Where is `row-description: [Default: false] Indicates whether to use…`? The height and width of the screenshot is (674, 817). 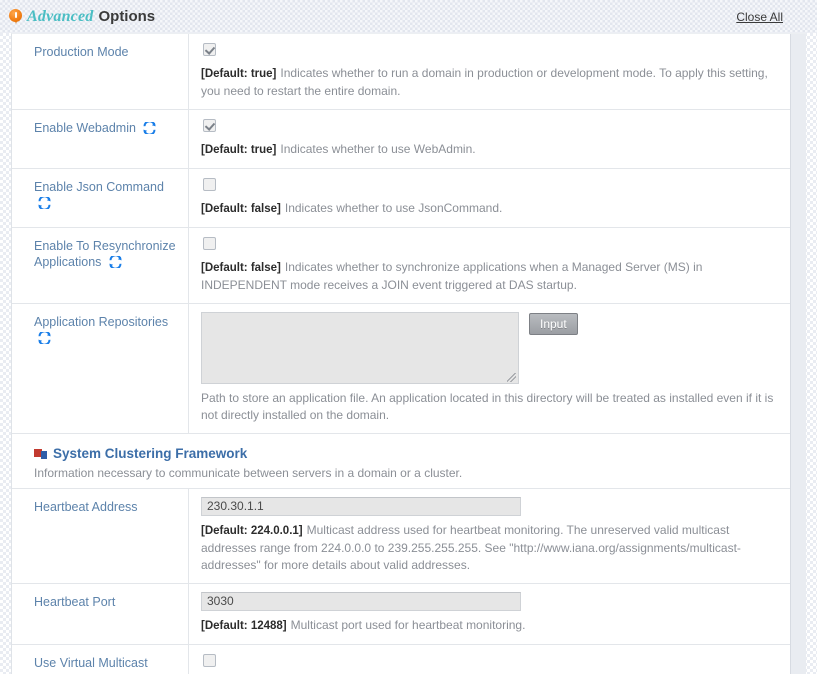 row-description: [Default: false] Indicates whether to use… is located at coordinates (488, 209).